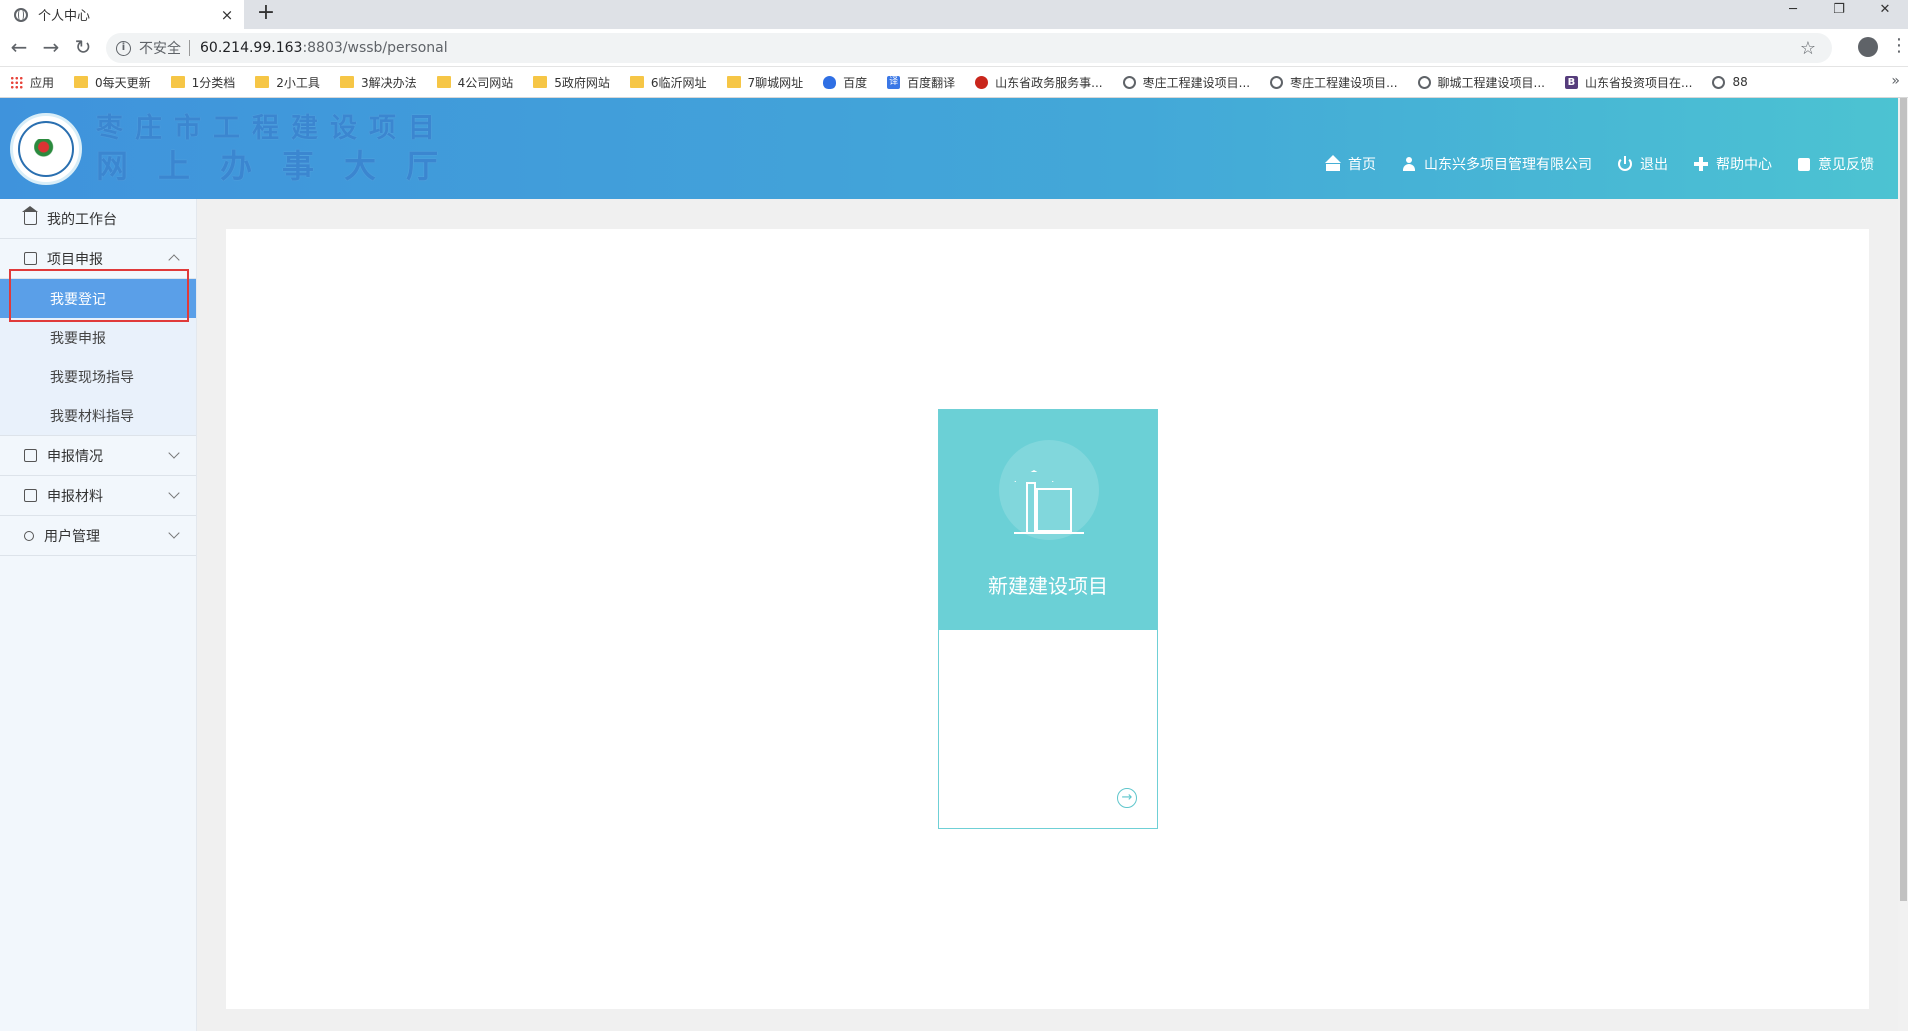 Image resolution: width=1908 pixels, height=1031 pixels. I want to click on sidebar-item-apply-status: 申报情况, so click(98, 456).